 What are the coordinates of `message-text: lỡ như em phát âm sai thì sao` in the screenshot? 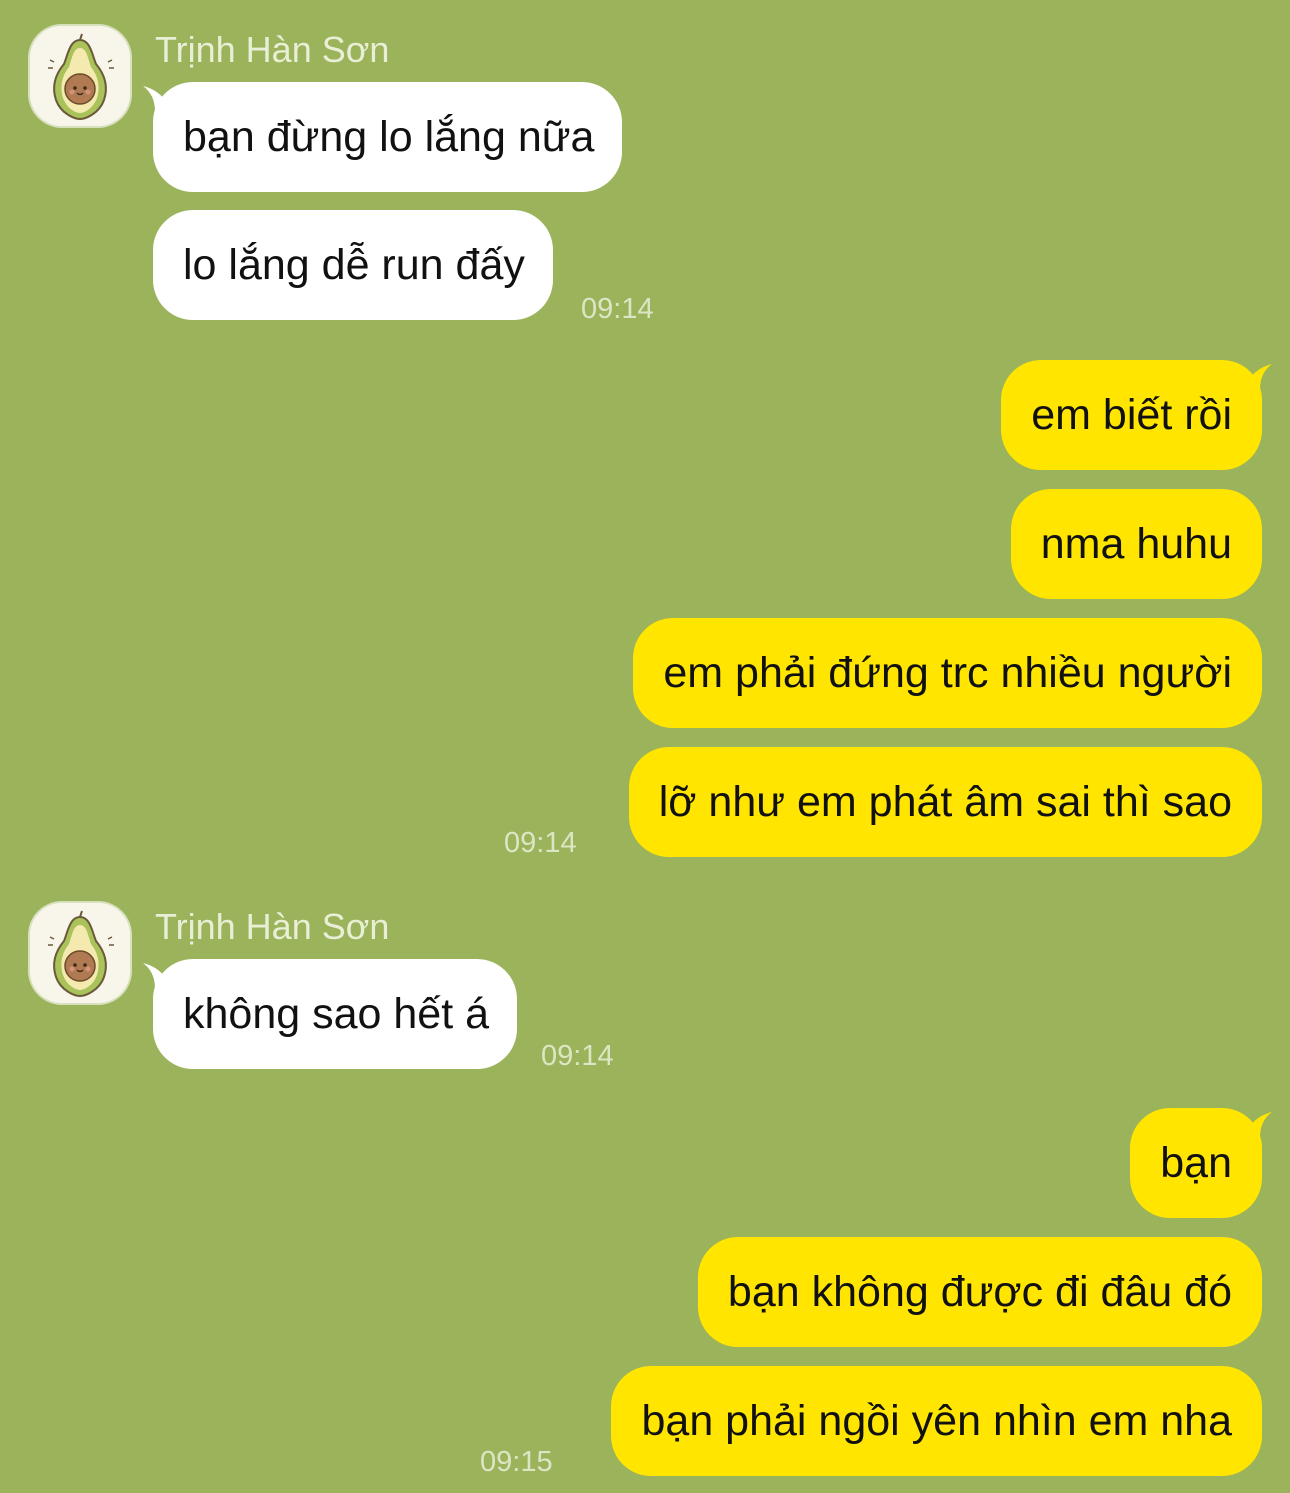 It's located at (945, 802).